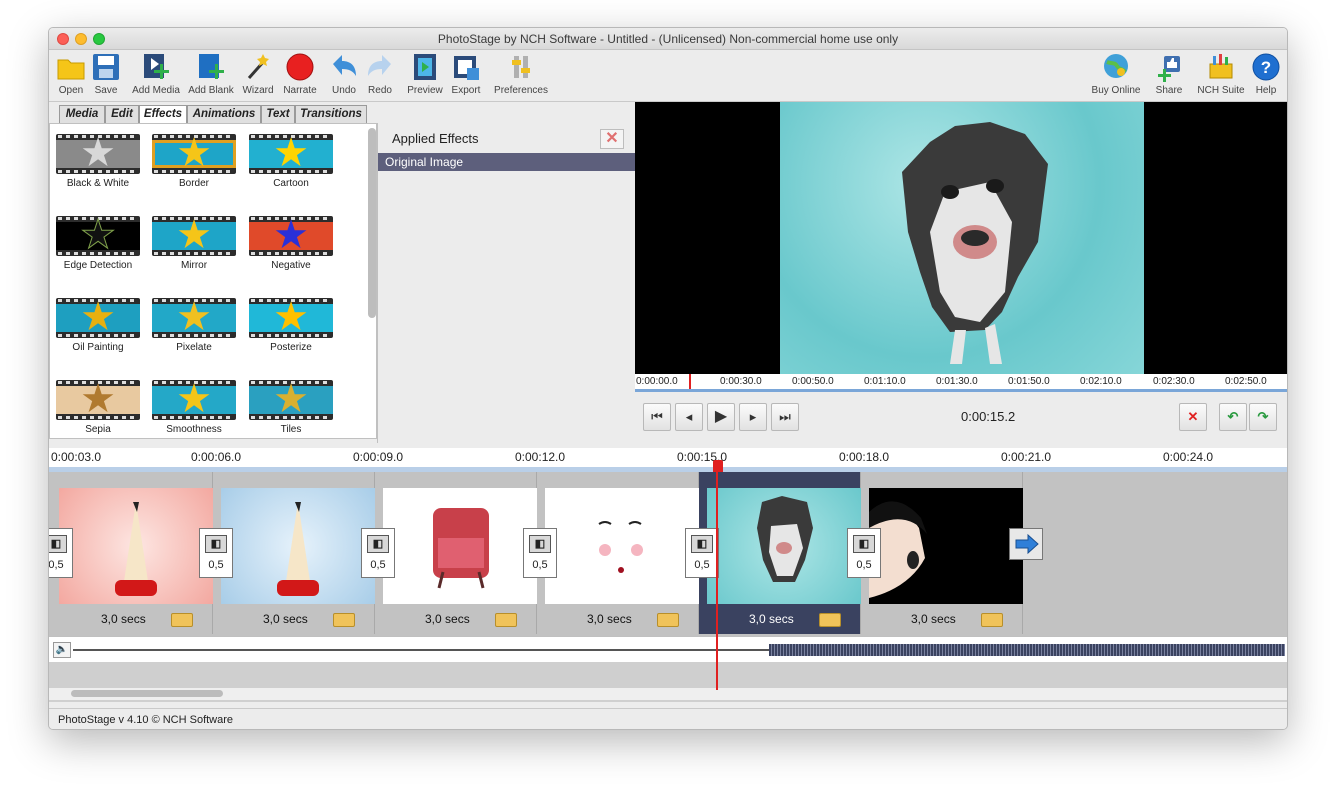  I want to click on buy-online-button: Buy Online, so click(1116, 74).